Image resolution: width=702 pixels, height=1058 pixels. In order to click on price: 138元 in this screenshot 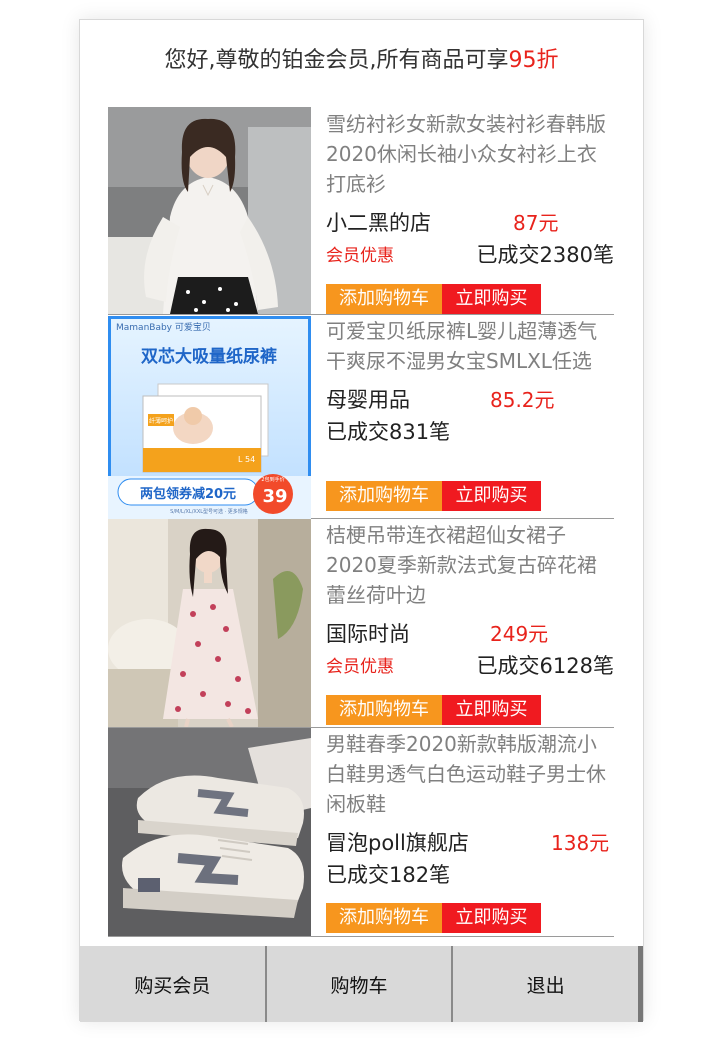, I will do `click(580, 843)`.